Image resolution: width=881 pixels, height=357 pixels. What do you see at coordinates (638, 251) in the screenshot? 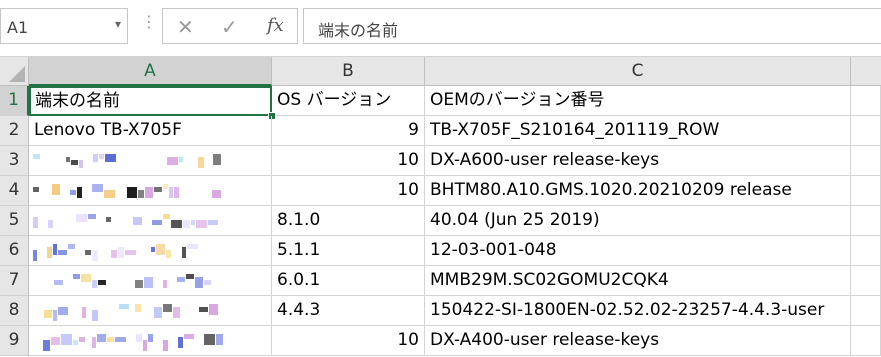
I see `cell-c6: 12-03-001-048` at bounding box center [638, 251].